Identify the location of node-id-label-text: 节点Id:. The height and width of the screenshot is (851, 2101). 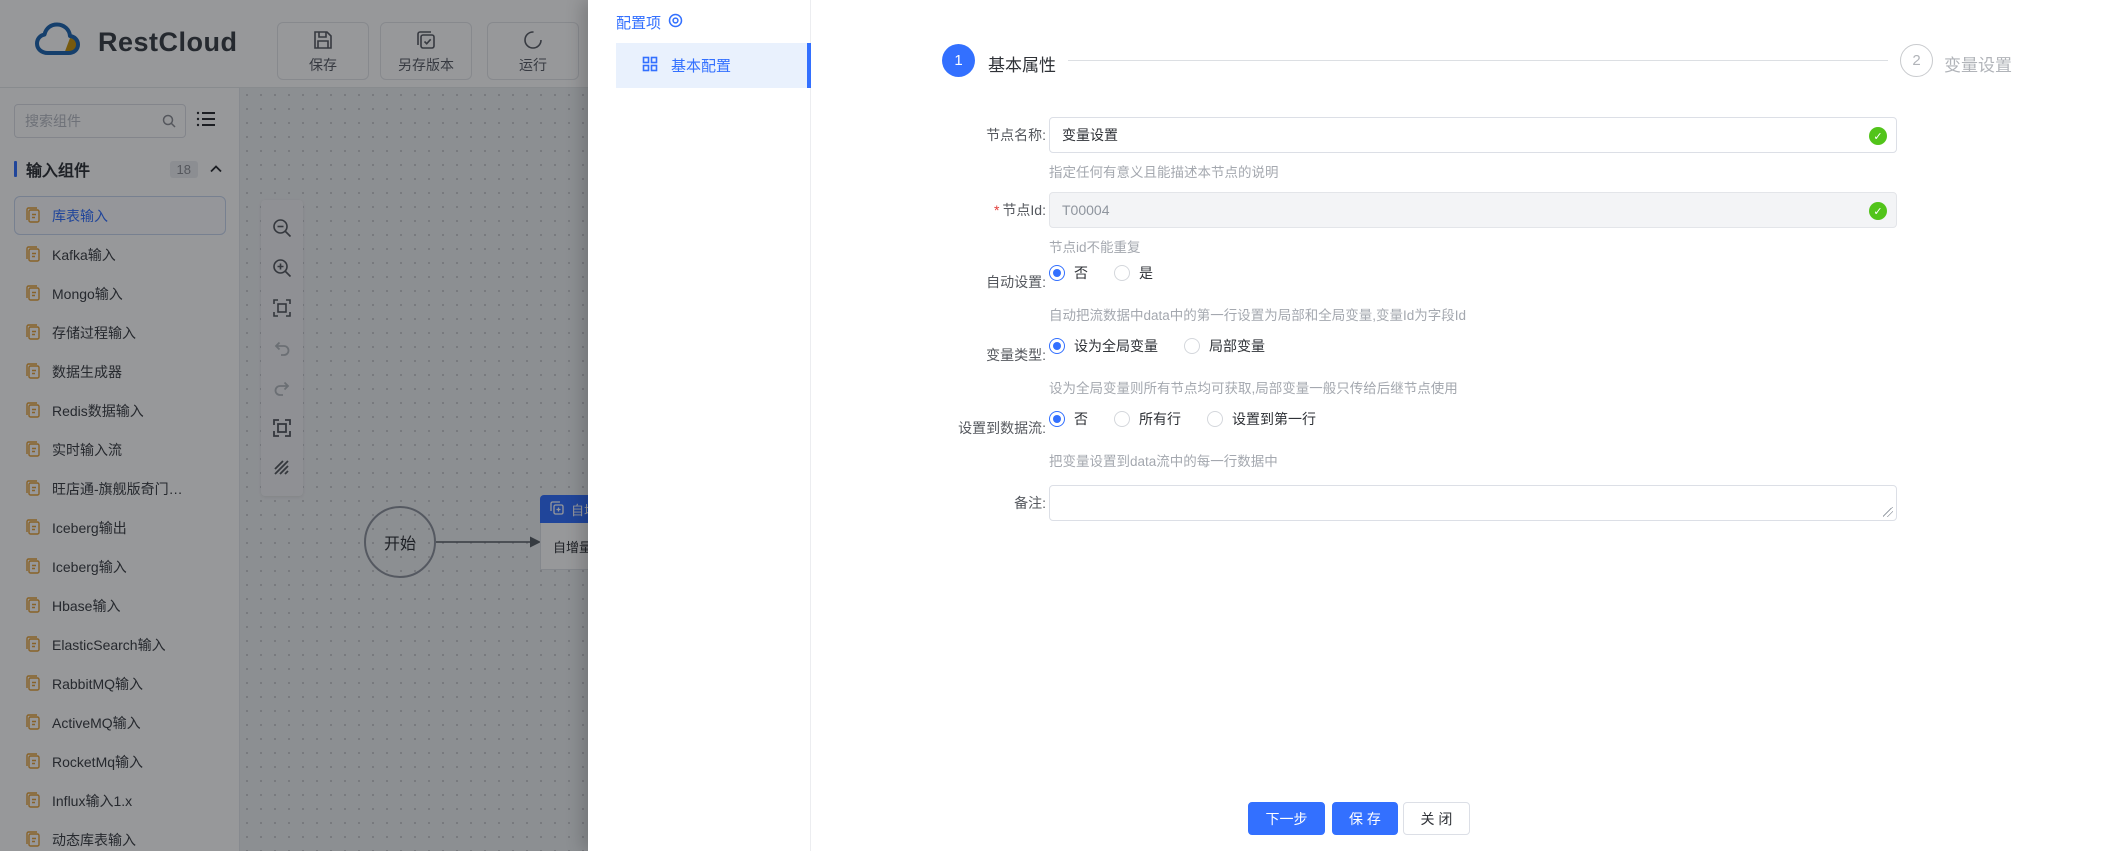
(1024, 210).